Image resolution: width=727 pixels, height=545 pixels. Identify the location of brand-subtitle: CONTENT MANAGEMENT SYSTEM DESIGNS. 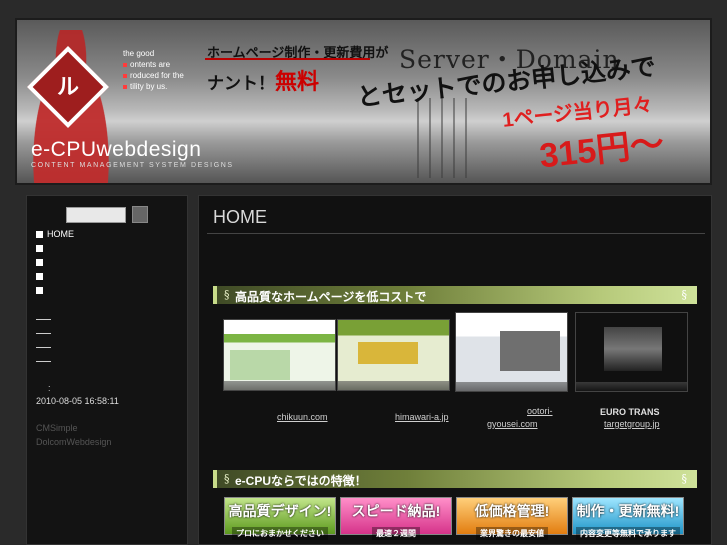
(132, 165).